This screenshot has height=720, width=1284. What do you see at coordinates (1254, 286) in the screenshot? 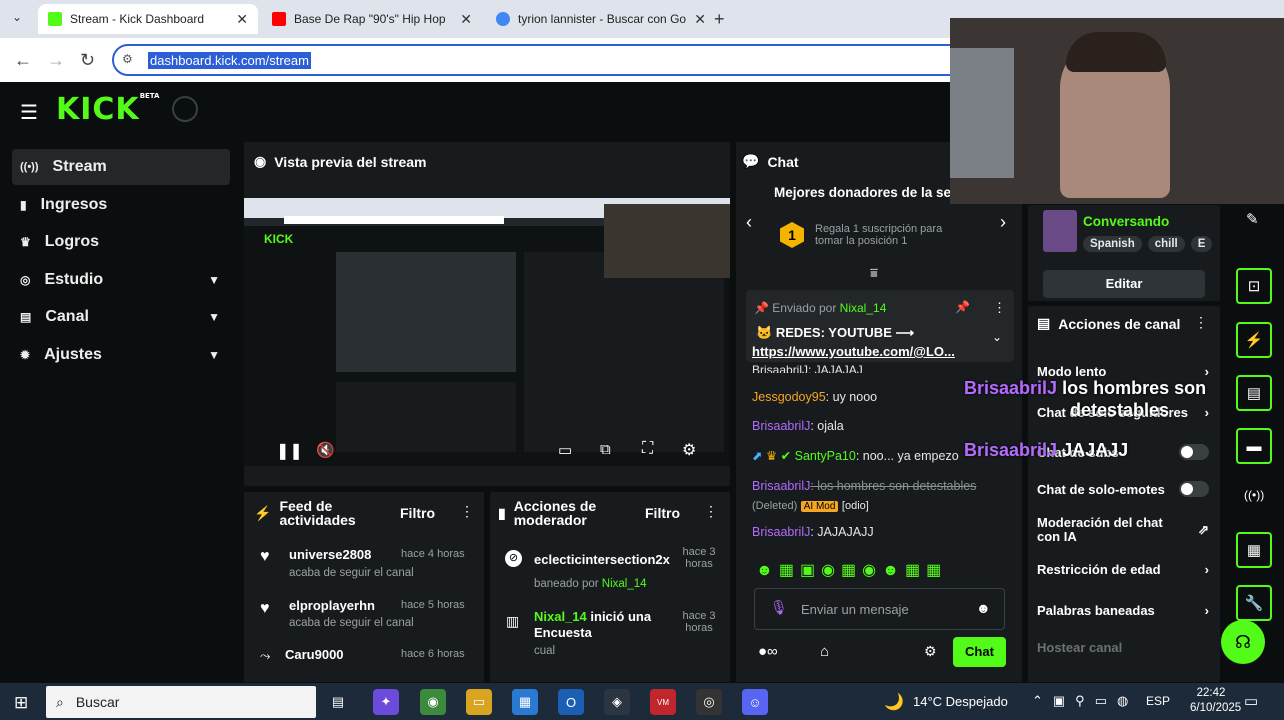
I see `camera-focus-icon: ⊡` at bounding box center [1254, 286].